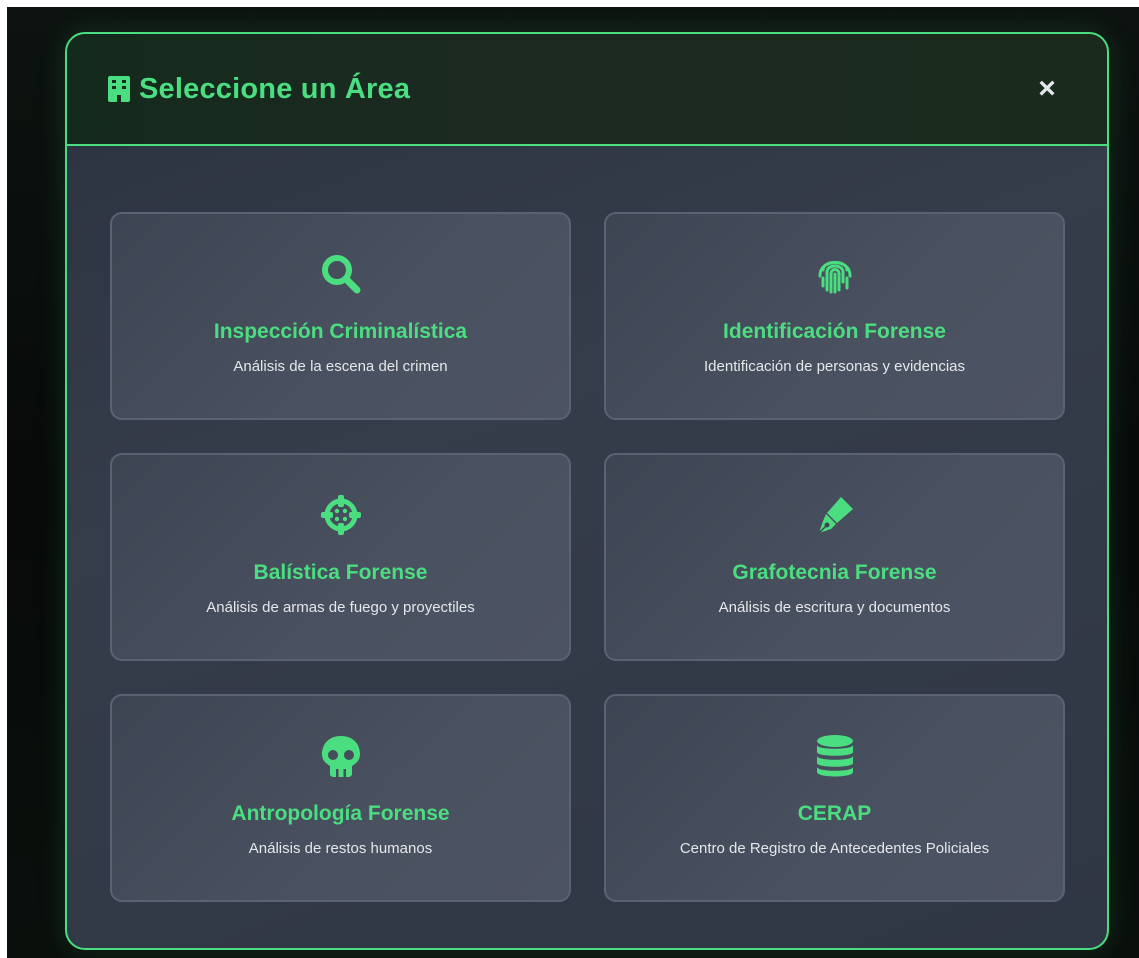 The width and height of the screenshot is (1139, 958). Describe the element at coordinates (587, 90) in the screenshot. I see `modal-header: Seleccione un Área ×` at that location.